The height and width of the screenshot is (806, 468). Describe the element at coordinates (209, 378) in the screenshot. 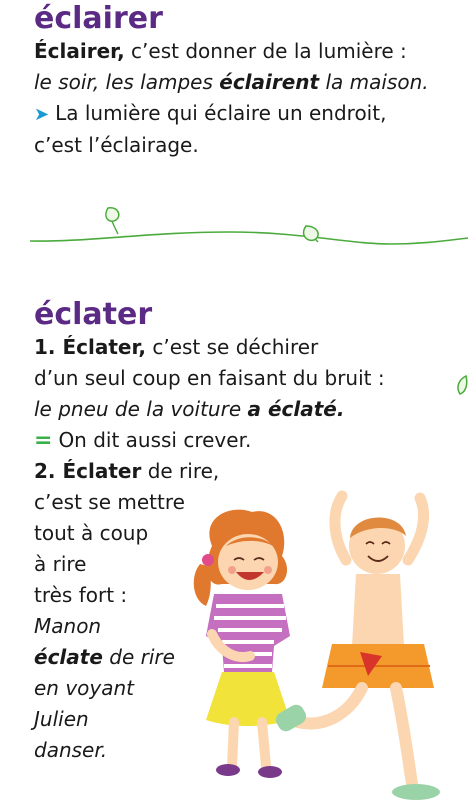

I see `sense1-line2: d’un seul coup en faisant du bruit :` at that location.